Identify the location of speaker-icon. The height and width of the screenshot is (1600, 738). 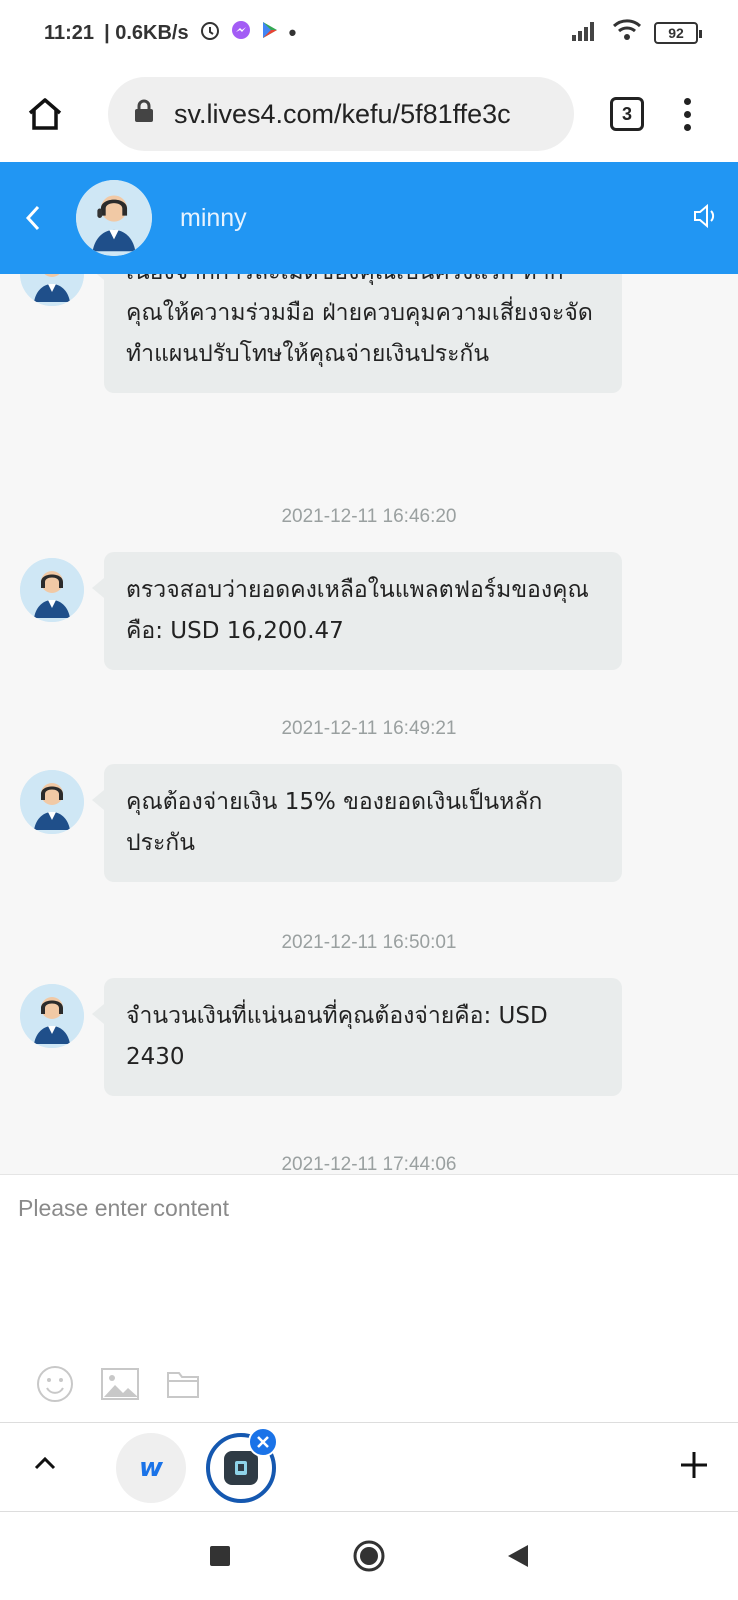
(706, 218).